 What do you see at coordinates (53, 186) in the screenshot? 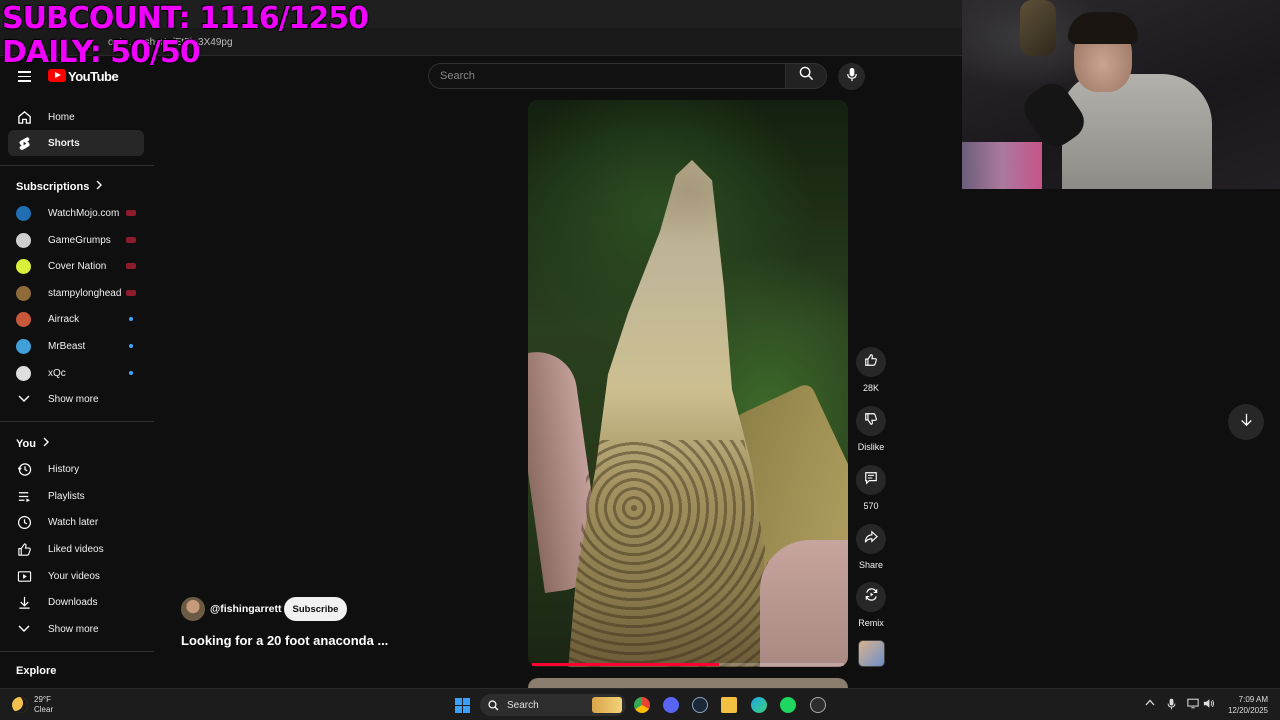
I see `subscriptions-title: Subscriptions` at bounding box center [53, 186].